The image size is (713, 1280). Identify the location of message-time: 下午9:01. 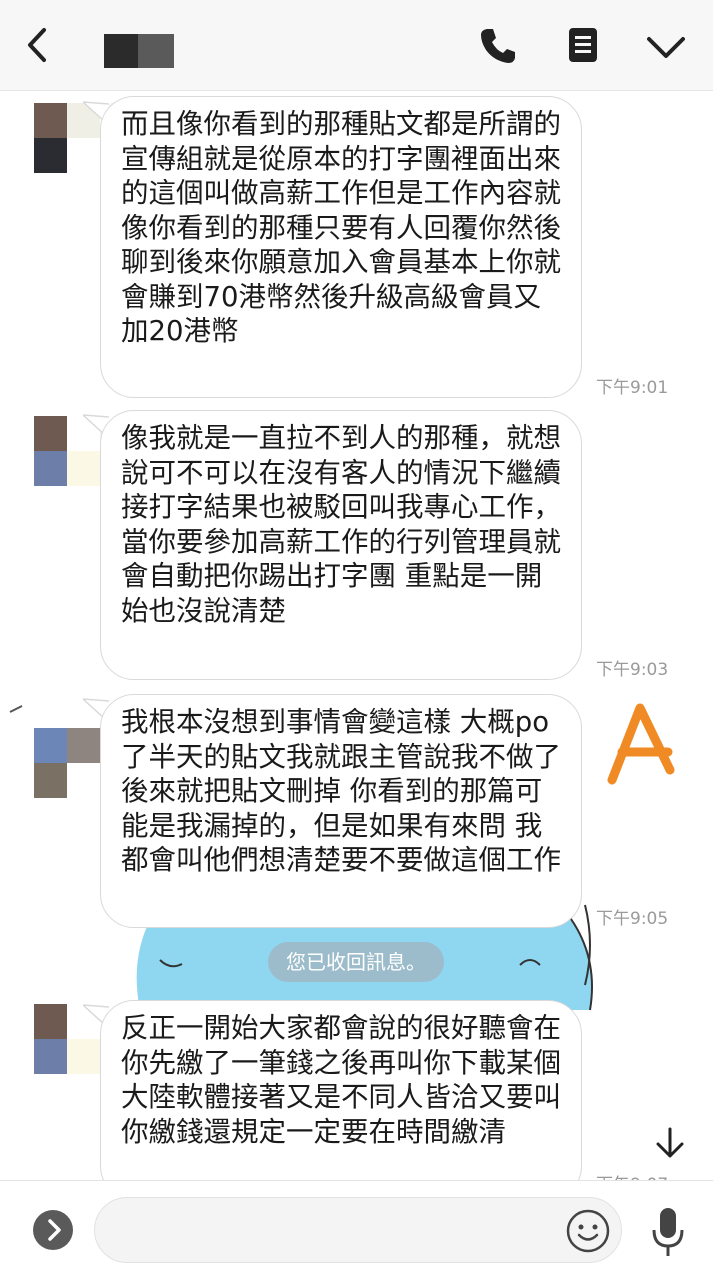
(632, 388).